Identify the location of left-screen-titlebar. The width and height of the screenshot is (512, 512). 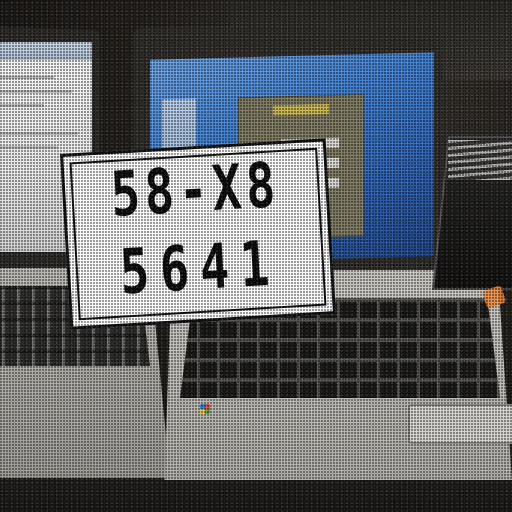
(46, 51).